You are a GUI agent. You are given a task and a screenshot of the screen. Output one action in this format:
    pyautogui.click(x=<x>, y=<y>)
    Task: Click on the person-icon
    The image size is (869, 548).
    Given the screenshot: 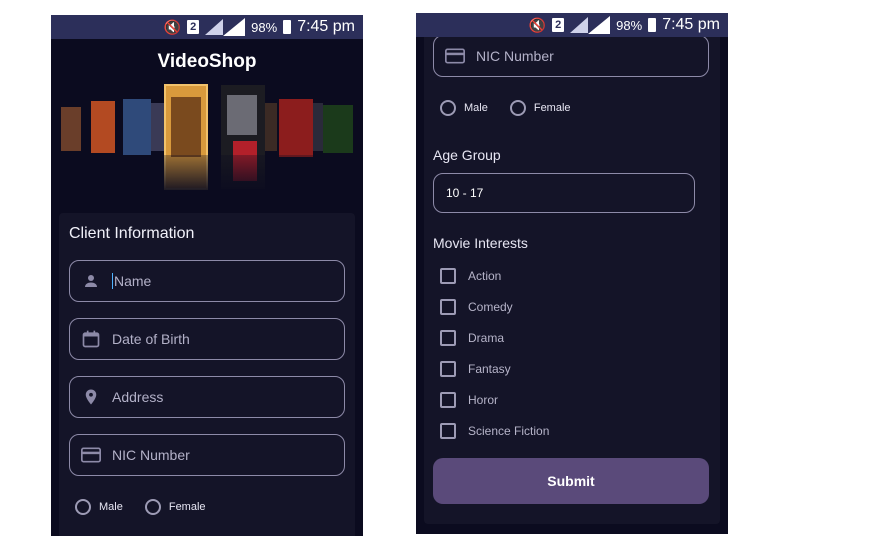 What is the action you would take?
    pyautogui.click(x=91, y=281)
    